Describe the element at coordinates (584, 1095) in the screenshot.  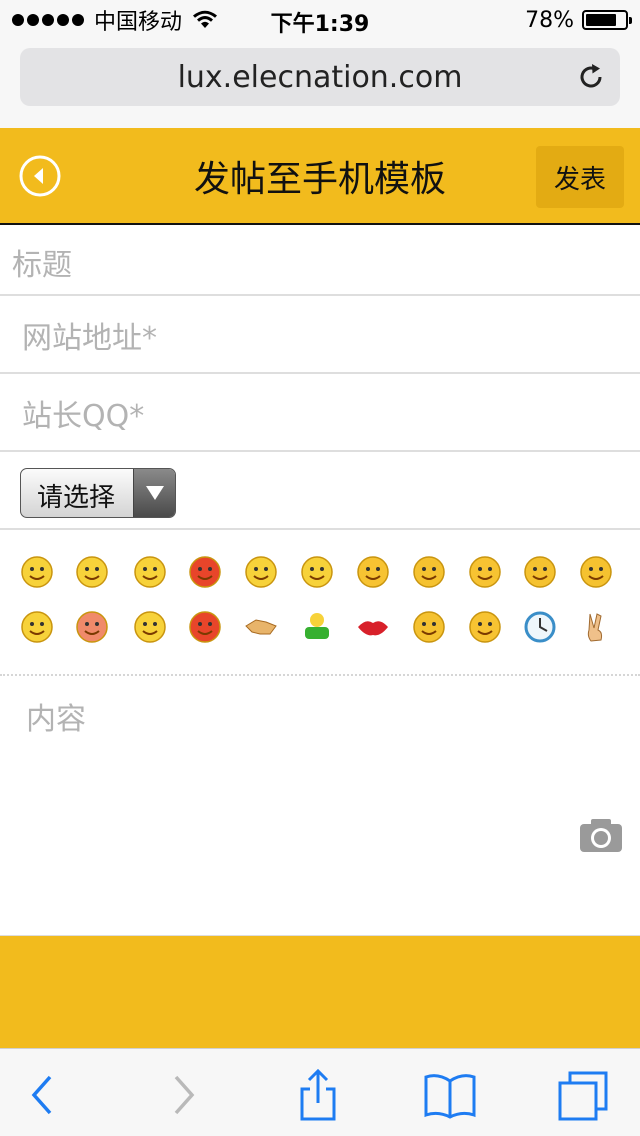
I see `tabs-icon` at that location.